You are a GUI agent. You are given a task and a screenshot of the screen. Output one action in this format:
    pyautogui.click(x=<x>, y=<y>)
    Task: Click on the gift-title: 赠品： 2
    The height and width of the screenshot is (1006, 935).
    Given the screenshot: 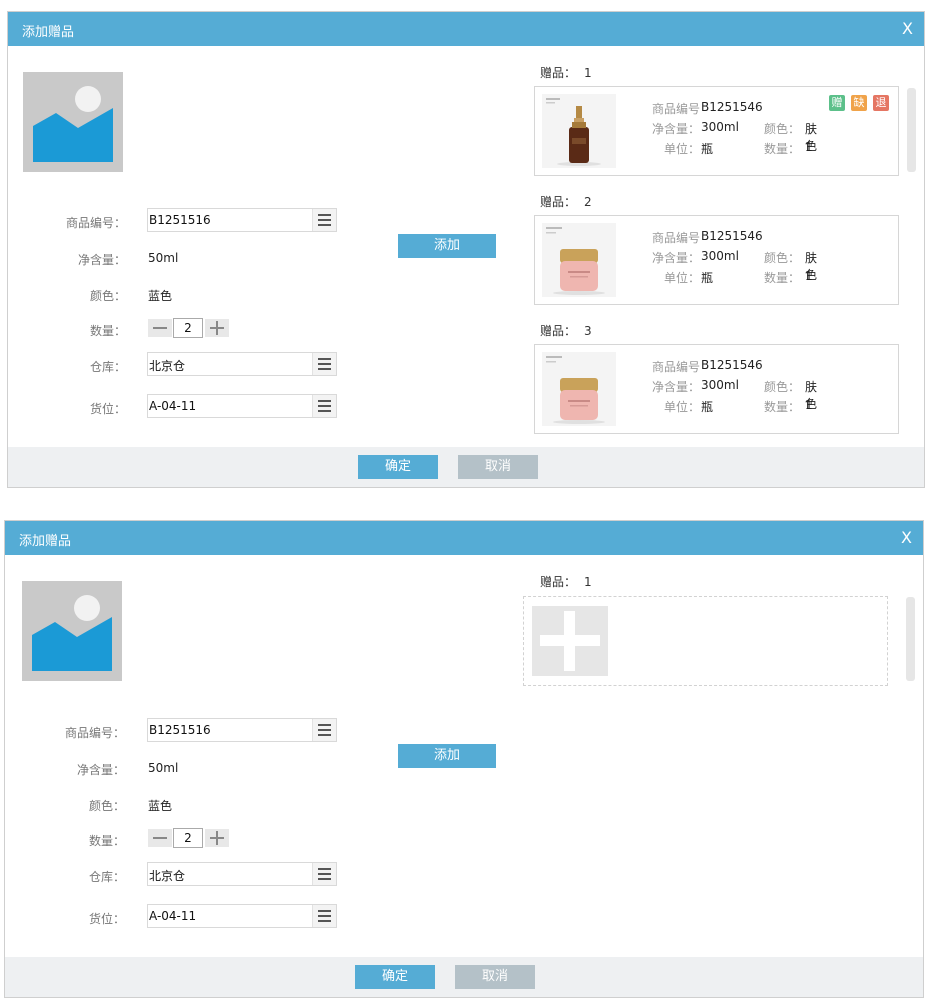 What is the action you would take?
    pyautogui.click(x=566, y=201)
    